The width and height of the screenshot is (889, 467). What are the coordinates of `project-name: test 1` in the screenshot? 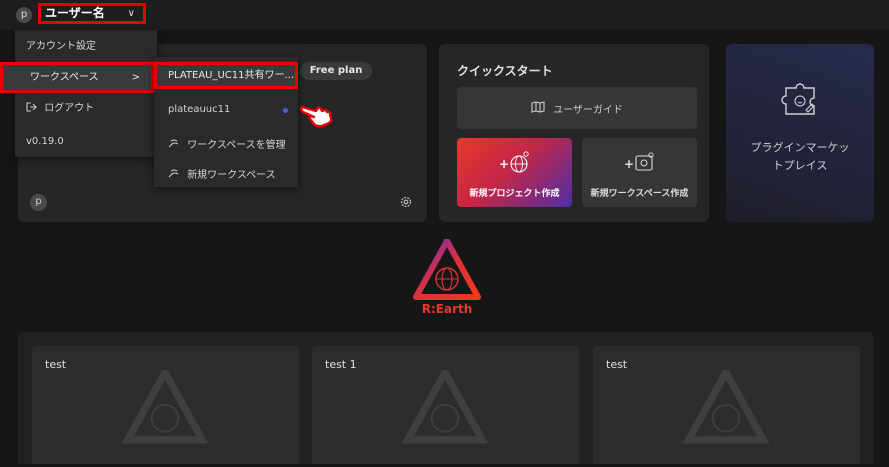 It's located at (341, 364).